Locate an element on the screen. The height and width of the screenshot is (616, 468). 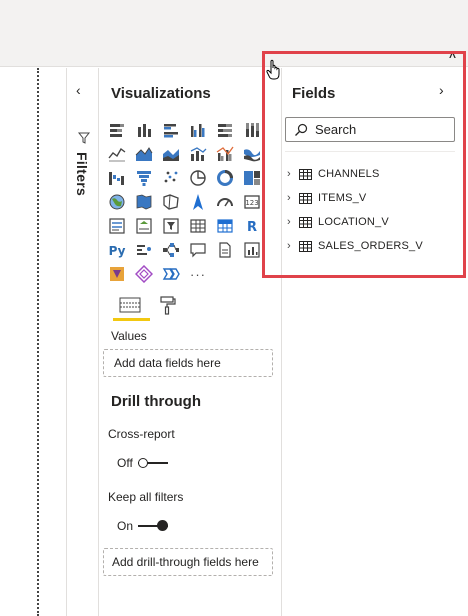
donut-icon is located at coordinates (225, 178).